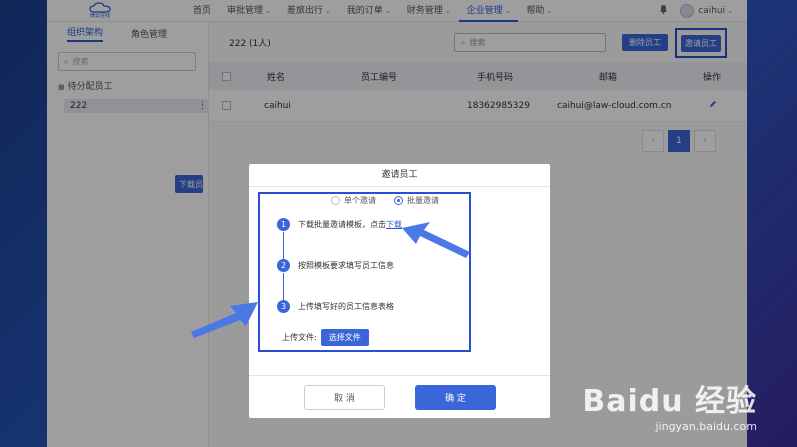 This screenshot has height=447, width=797. I want to click on modal-divider, so click(399, 375).